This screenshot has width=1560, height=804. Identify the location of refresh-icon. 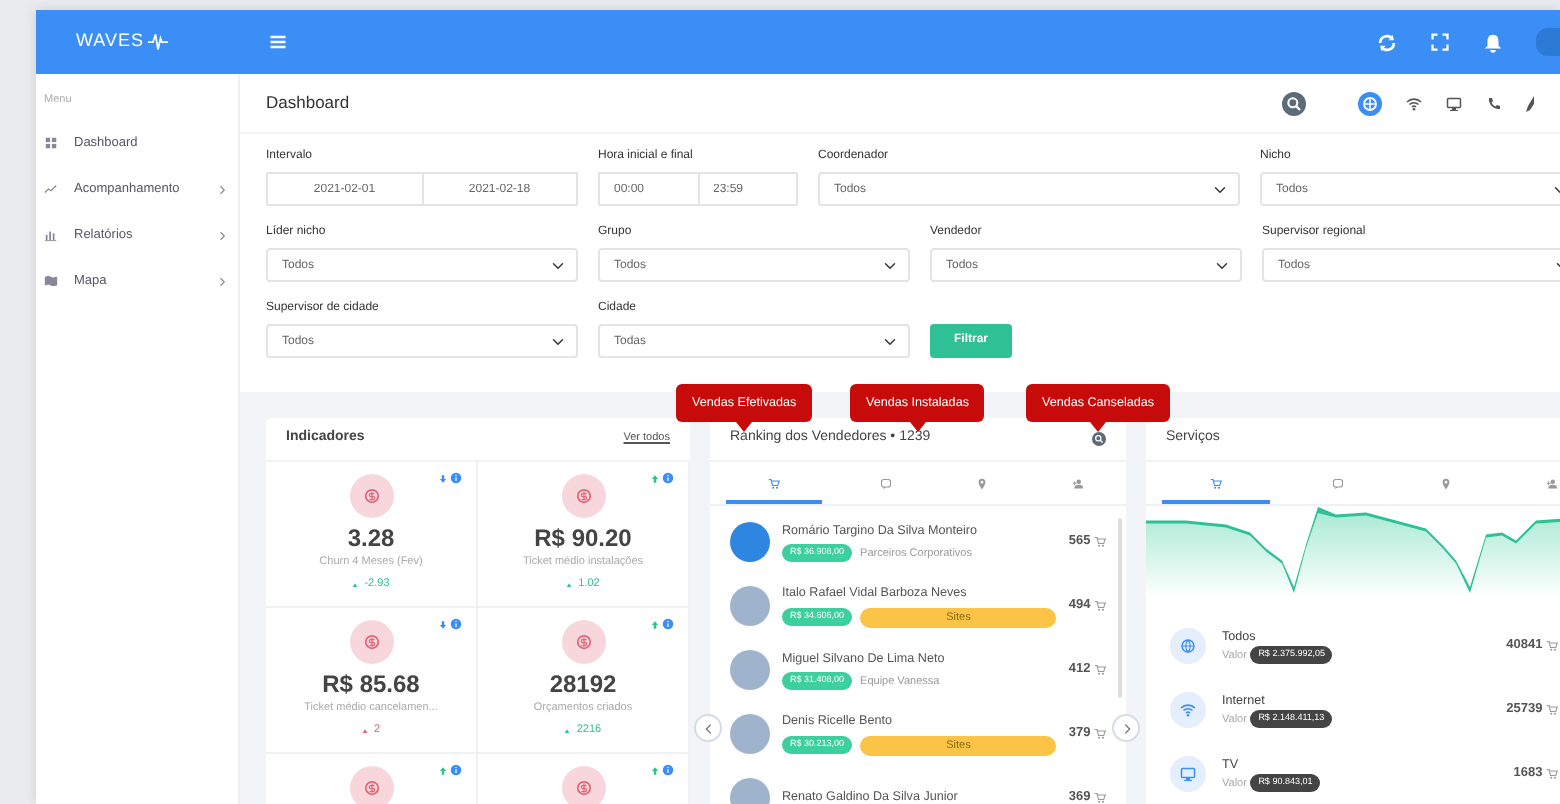
(1387, 42).